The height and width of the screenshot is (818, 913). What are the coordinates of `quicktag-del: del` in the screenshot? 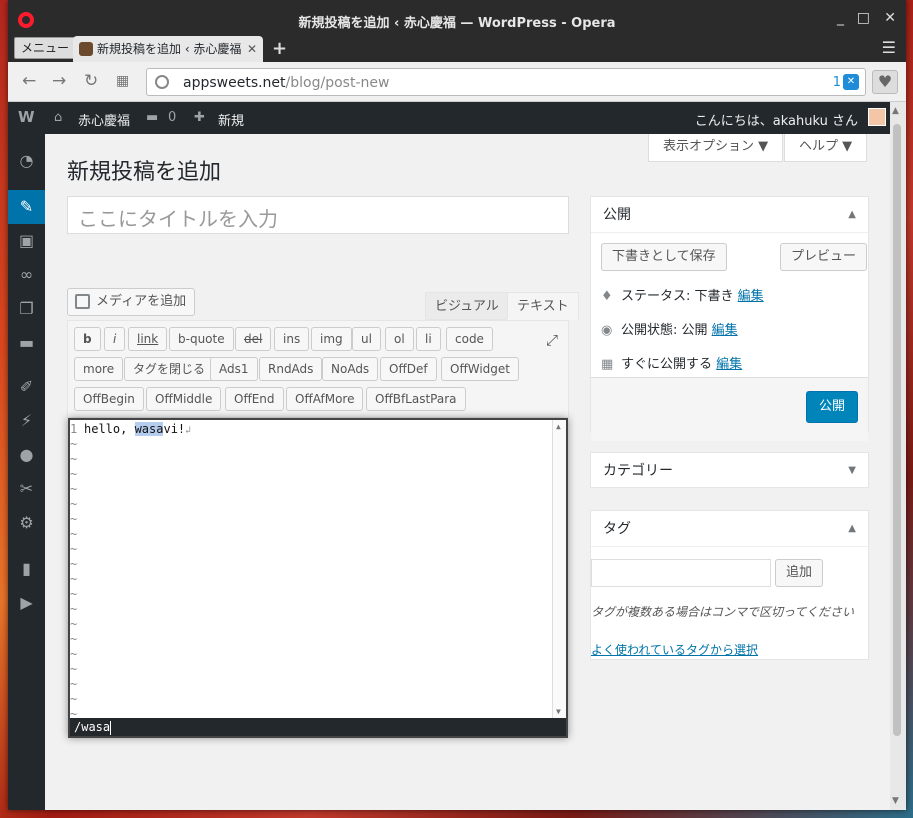 It's located at (253, 339).